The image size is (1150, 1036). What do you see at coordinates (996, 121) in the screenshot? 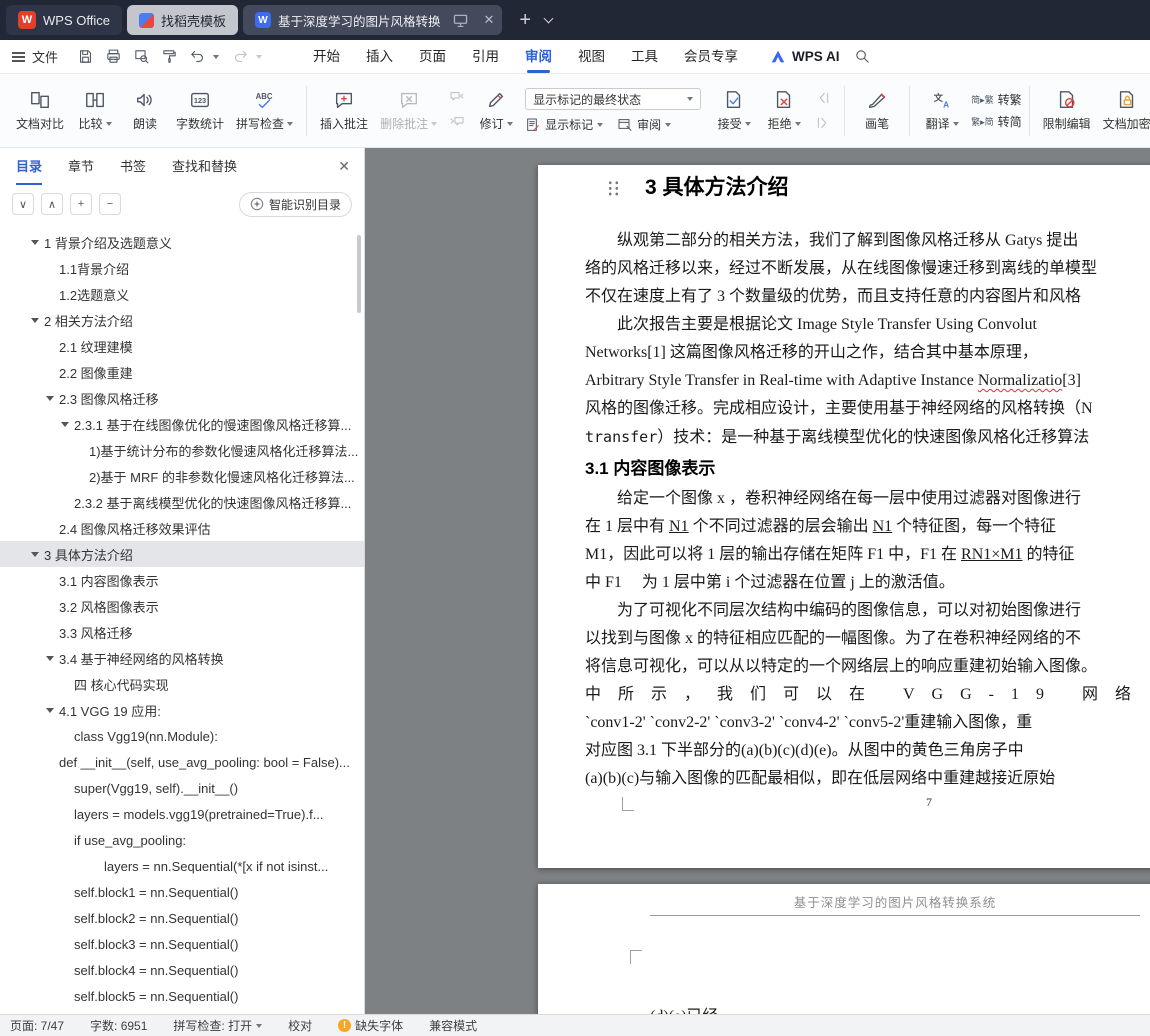
I see `to-simplified-button: 繁▸简 转简` at bounding box center [996, 121].